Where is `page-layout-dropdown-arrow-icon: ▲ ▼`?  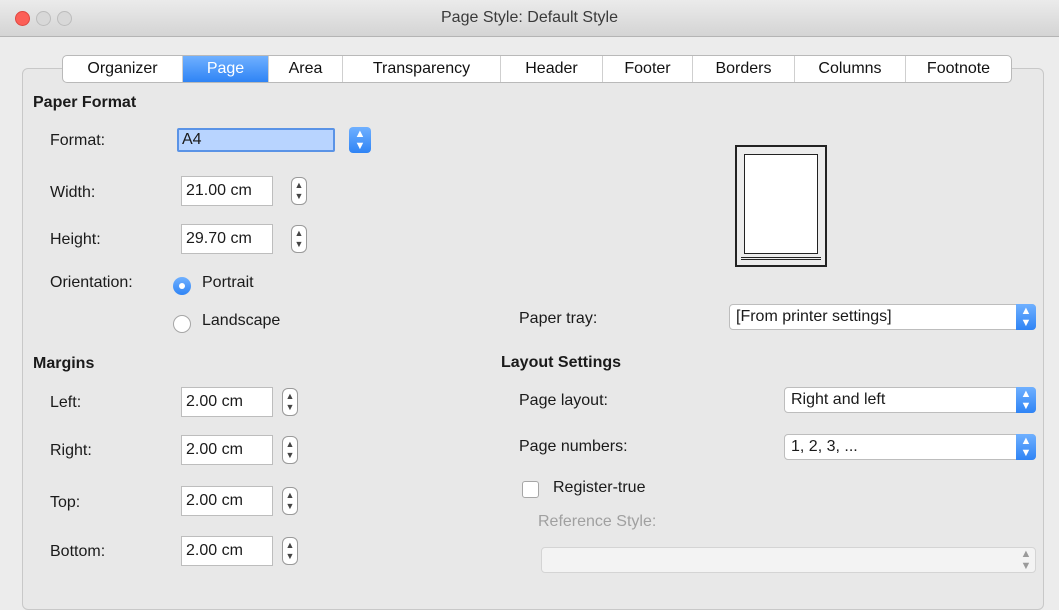
page-layout-dropdown-arrow-icon: ▲ ▼ is located at coordinates (1026, 400).